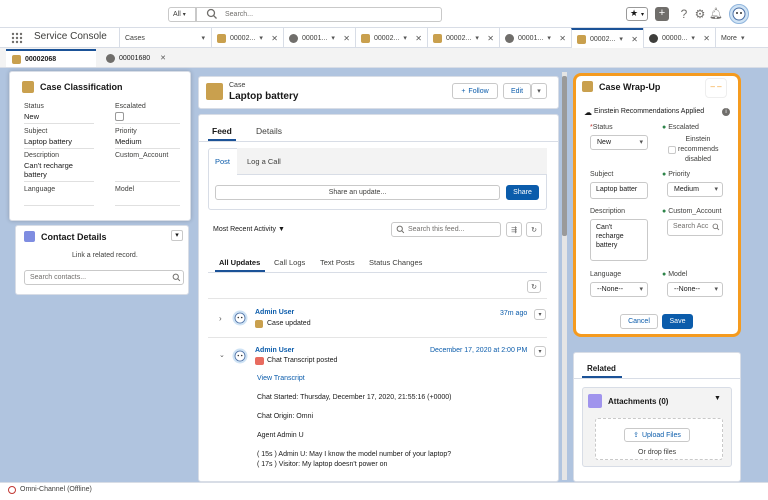  What do you see at coordinates (716, 88) in the screenshot?
I see `minimize-icon: – –` at bounding box center [716, 88].